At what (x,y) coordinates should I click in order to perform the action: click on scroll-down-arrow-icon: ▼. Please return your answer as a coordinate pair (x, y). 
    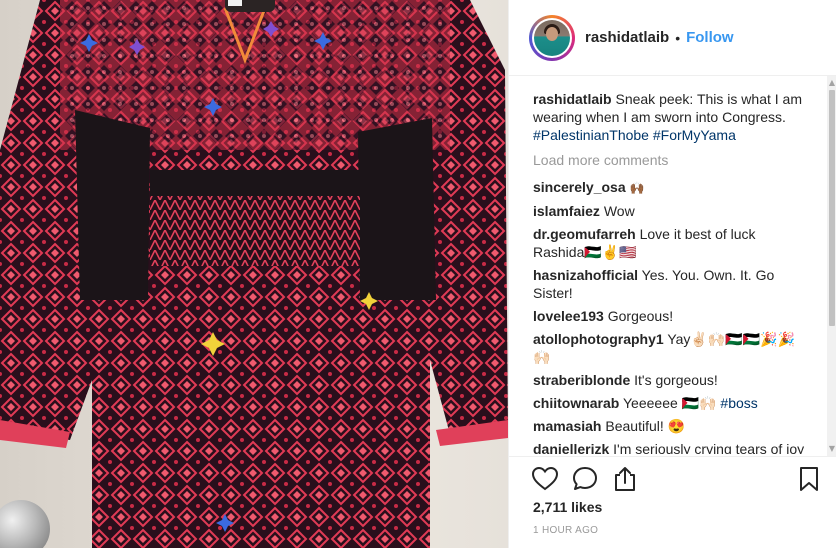
    Looking at the image, I should click on (832, 449).